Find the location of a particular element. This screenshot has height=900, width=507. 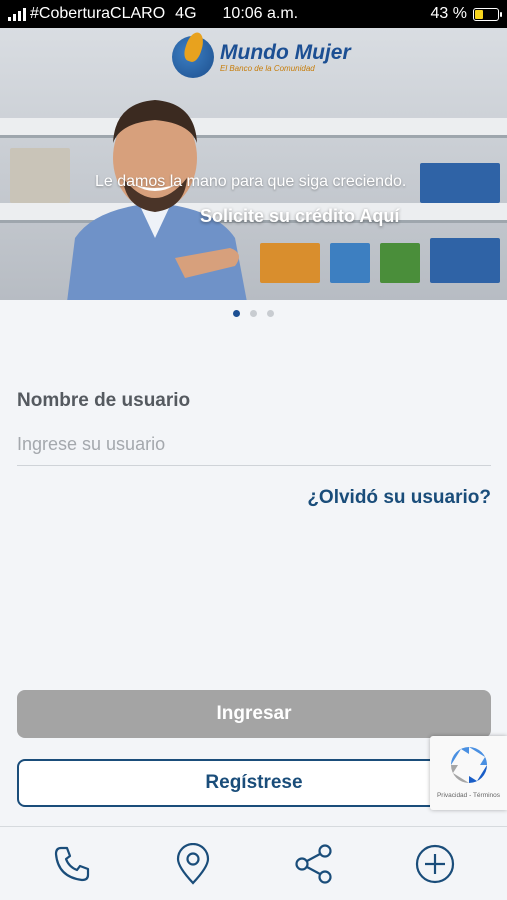

location-button is located at coordinates (193, 864).